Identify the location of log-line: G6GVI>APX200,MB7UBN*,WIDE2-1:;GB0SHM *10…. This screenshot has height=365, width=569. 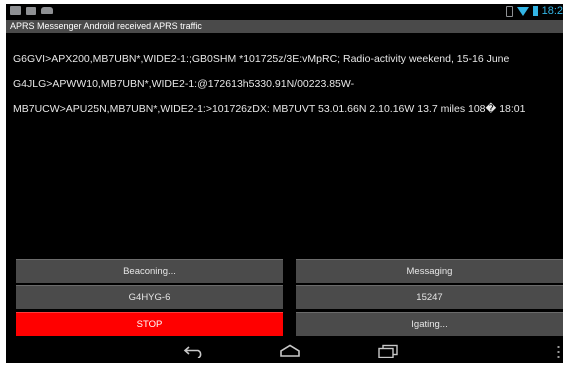
(261, 59).